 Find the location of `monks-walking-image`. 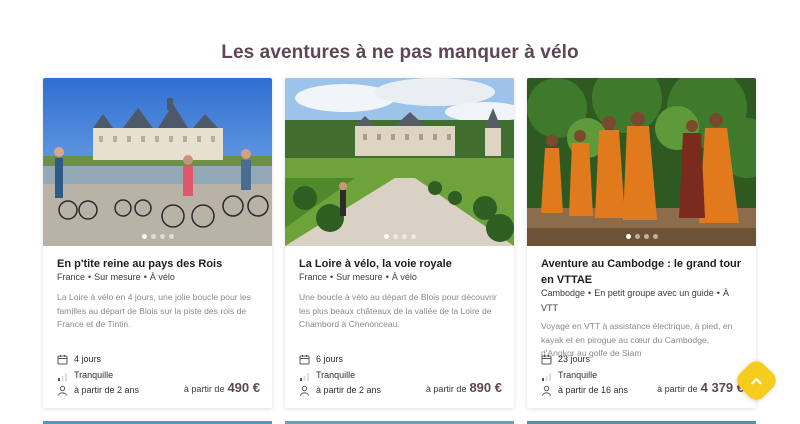

monks-walking-image is located at coordinates (641, 162).